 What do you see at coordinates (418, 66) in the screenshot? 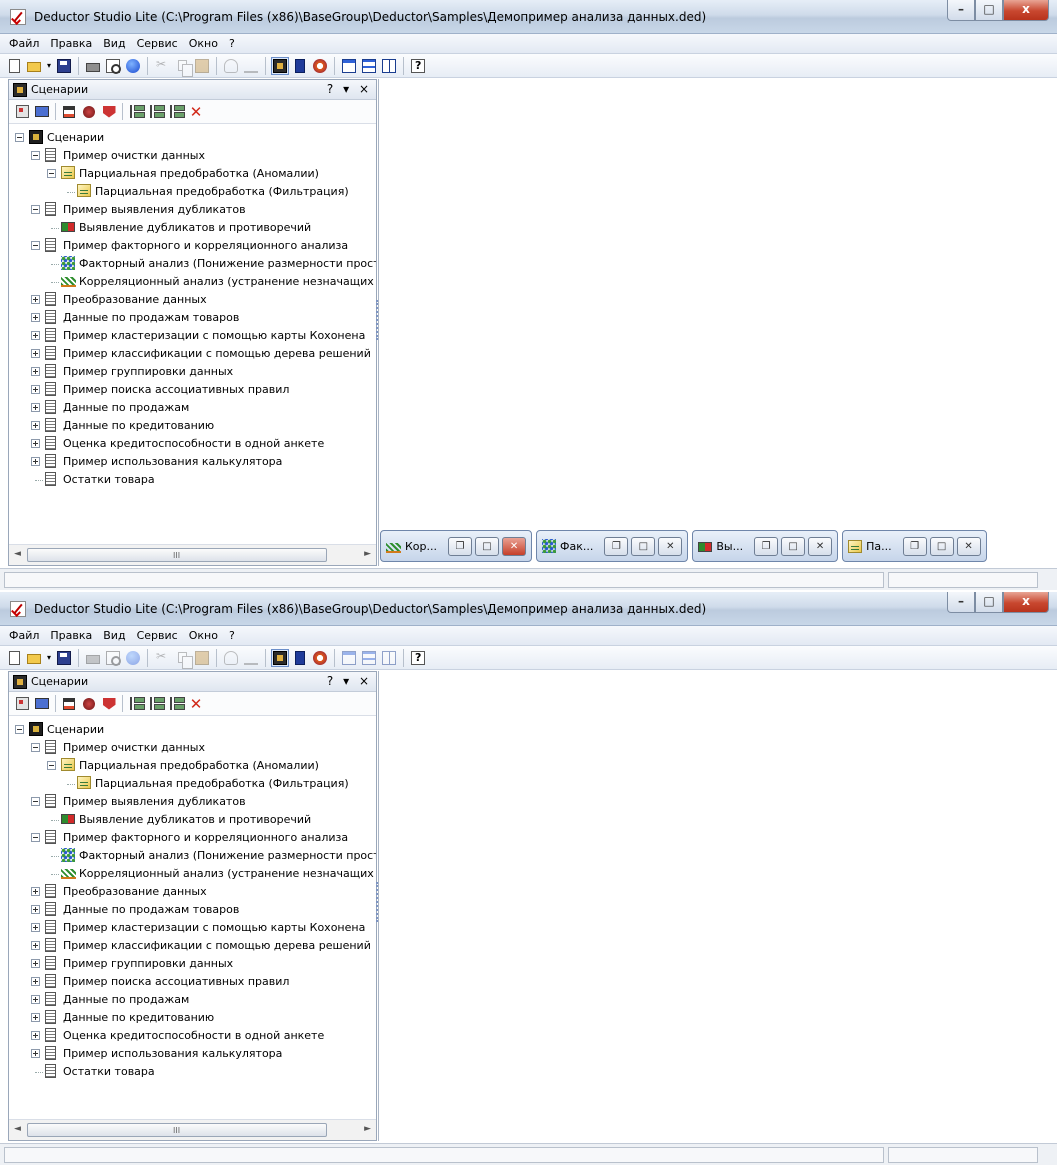
I see `help-button` at bounding box center [418, 66].